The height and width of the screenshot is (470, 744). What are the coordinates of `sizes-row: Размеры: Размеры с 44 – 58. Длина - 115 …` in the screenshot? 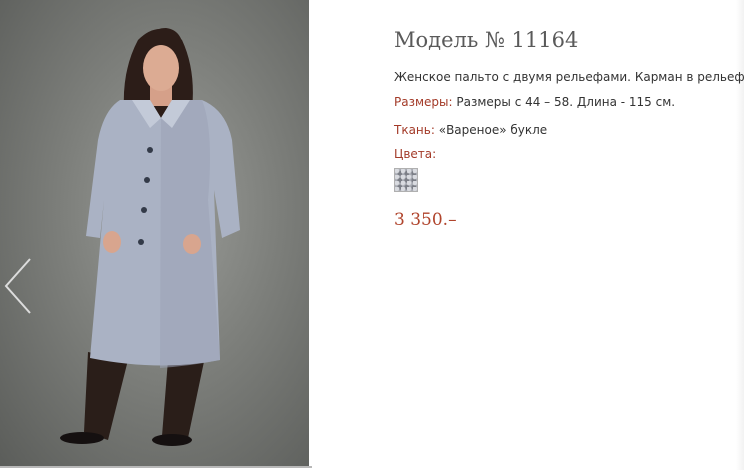 It's located at (534, 102).